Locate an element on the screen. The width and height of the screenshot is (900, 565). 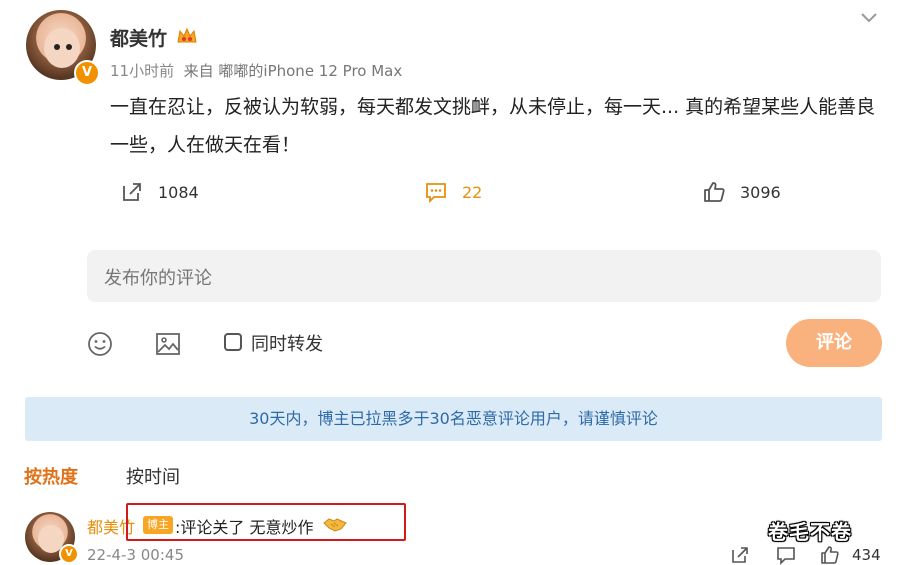
comment-icon is located at coordinates (436, 193).